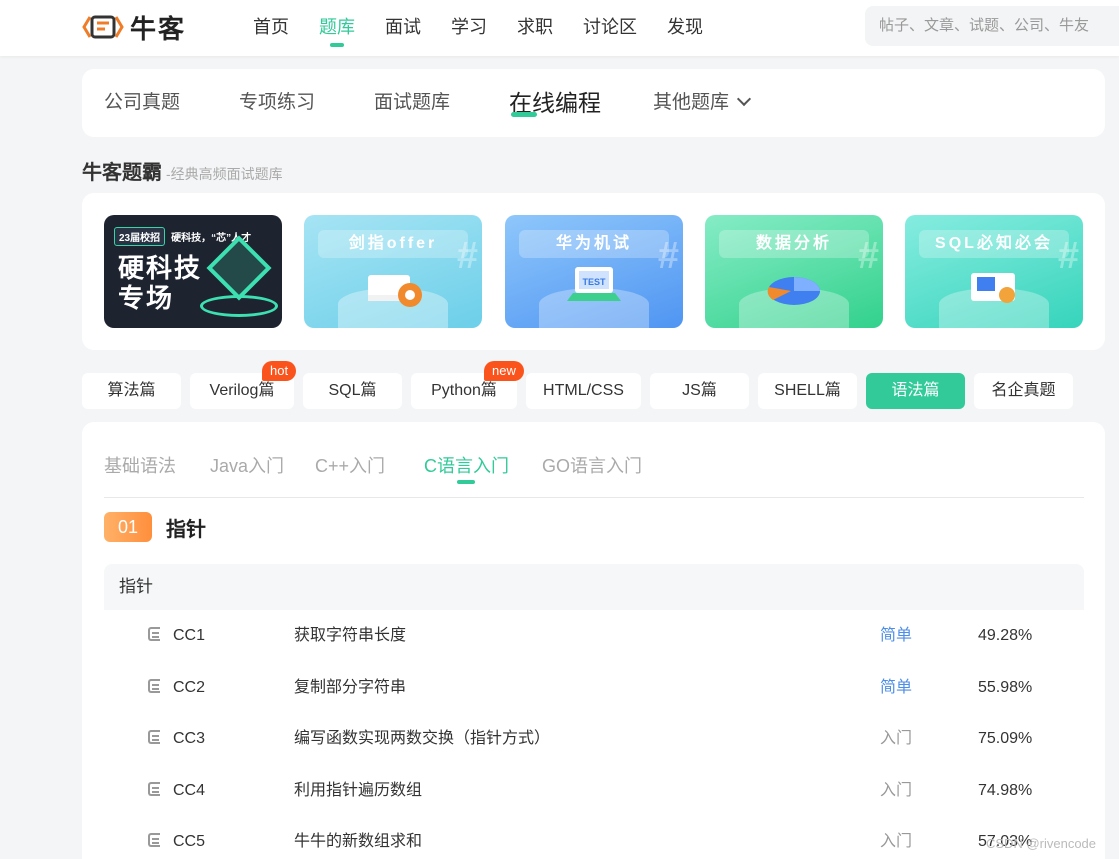  What do you see at coordinates (140, 236) in the screenshot?
I see `banner-tag: 23届校招` at bounding box center [140, 236].